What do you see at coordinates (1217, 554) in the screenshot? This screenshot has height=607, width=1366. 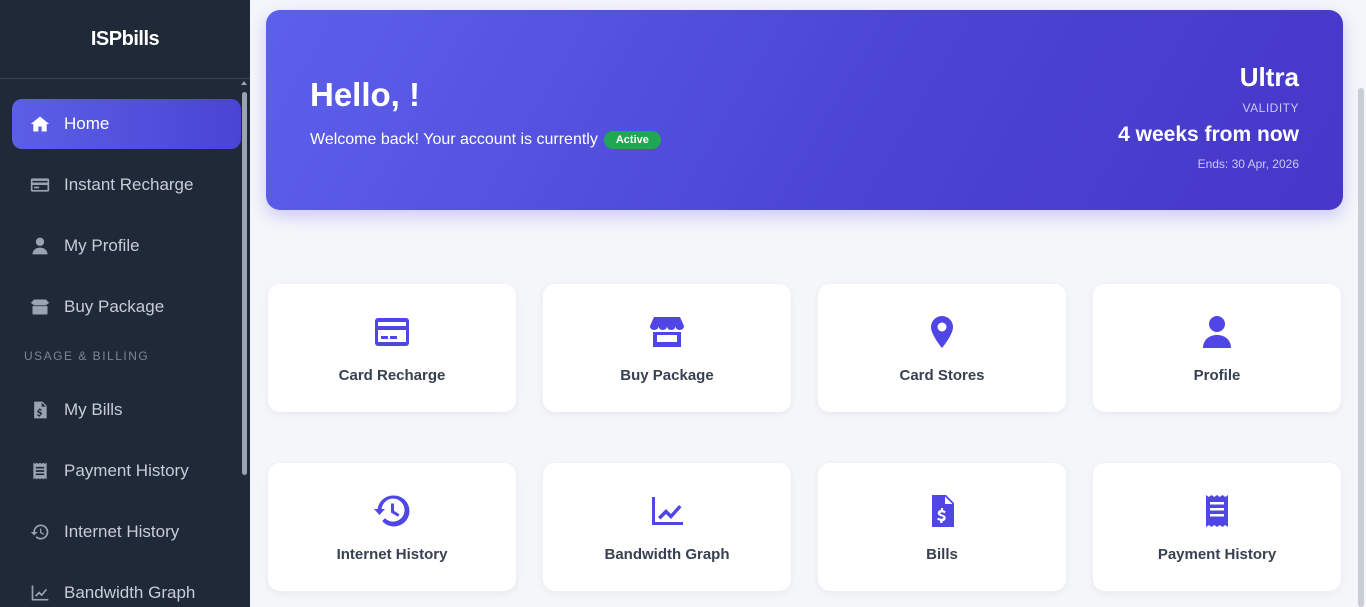 I see `card-label: Payment History` at bounding box center [1217, 554].